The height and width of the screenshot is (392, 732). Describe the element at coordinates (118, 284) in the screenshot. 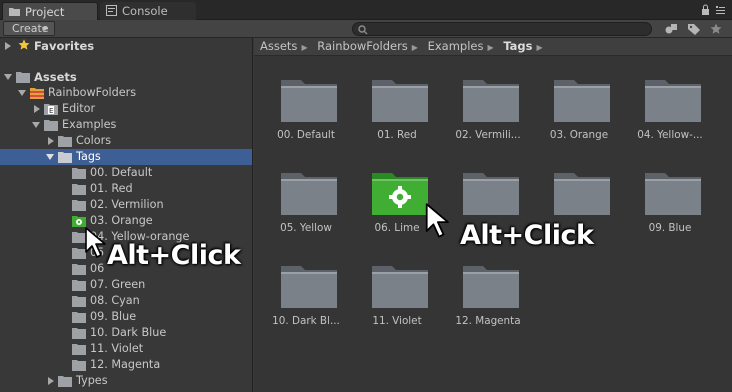

I see `tree-label-tag-item: 07. Green` at that location.